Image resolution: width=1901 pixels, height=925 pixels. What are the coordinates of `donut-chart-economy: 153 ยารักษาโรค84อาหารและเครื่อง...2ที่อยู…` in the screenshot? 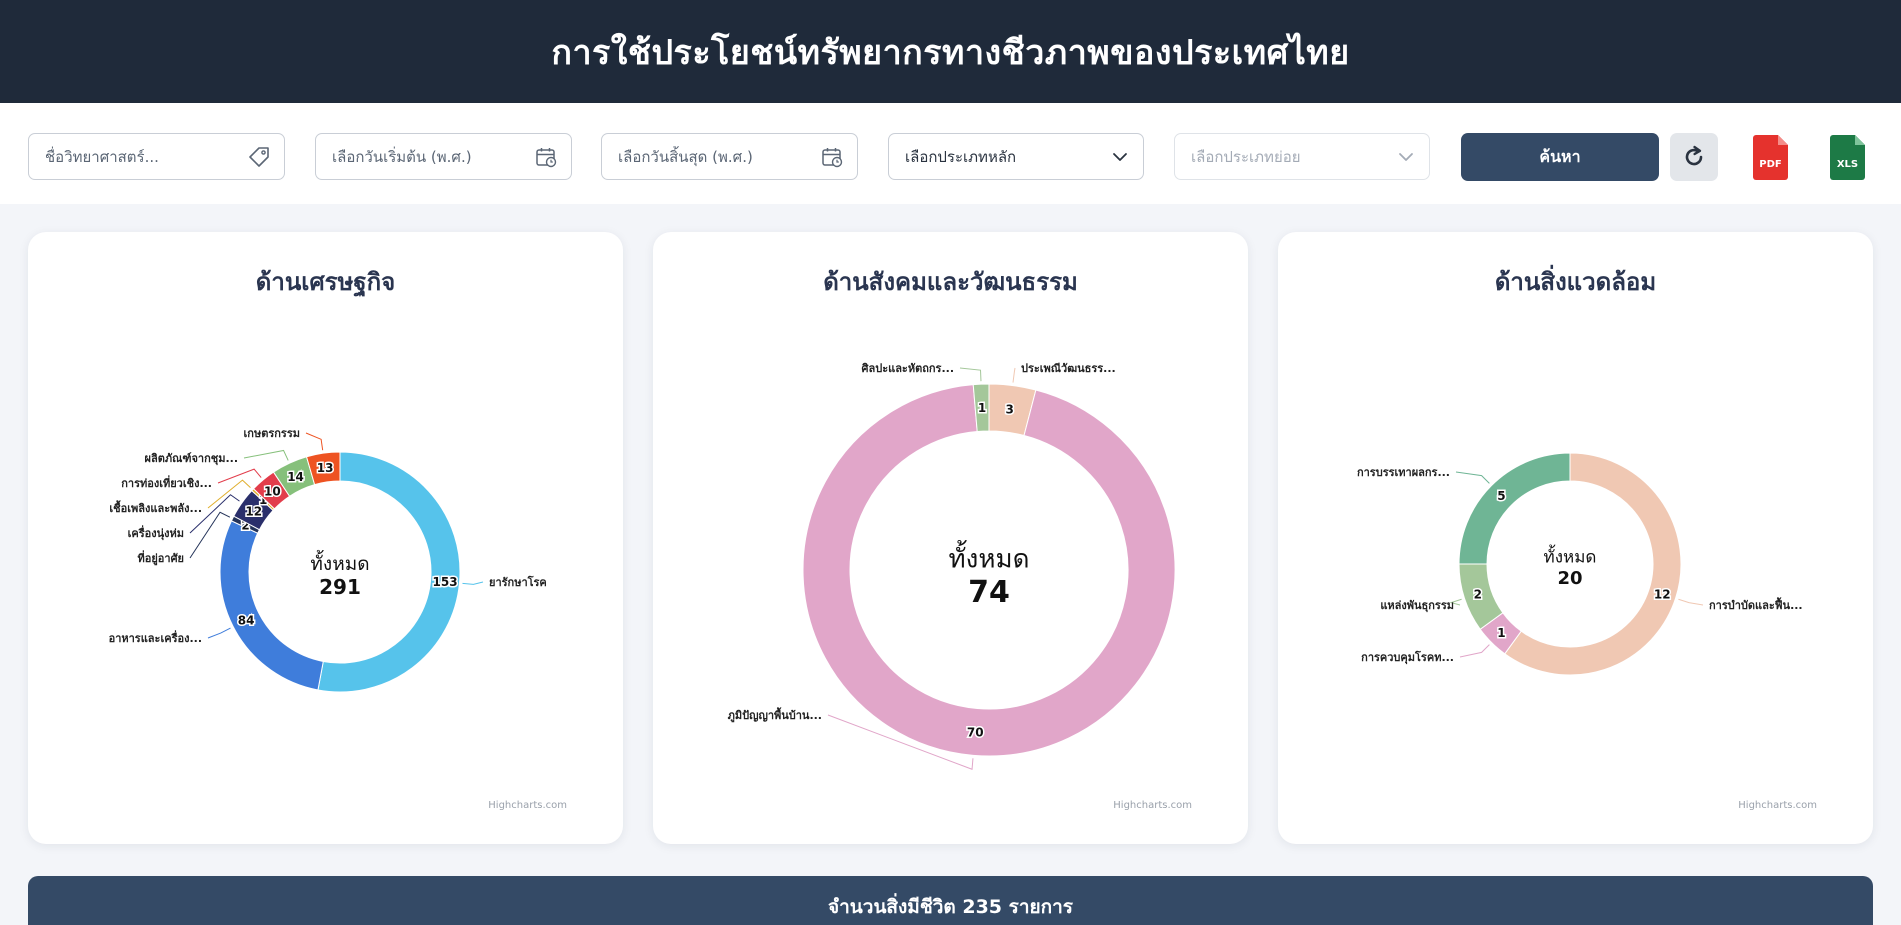 It's located at (328, 560).